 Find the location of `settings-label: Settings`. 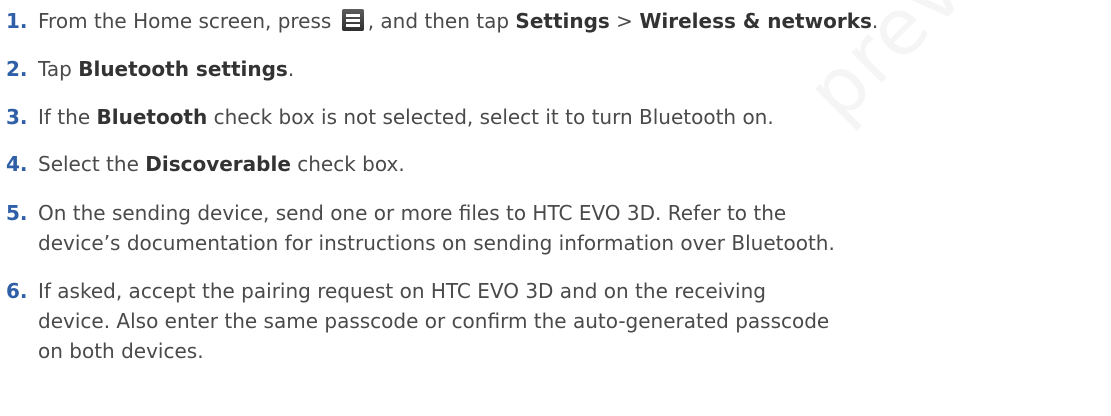

settings-label: Settings is located at coordinates (562, 21).